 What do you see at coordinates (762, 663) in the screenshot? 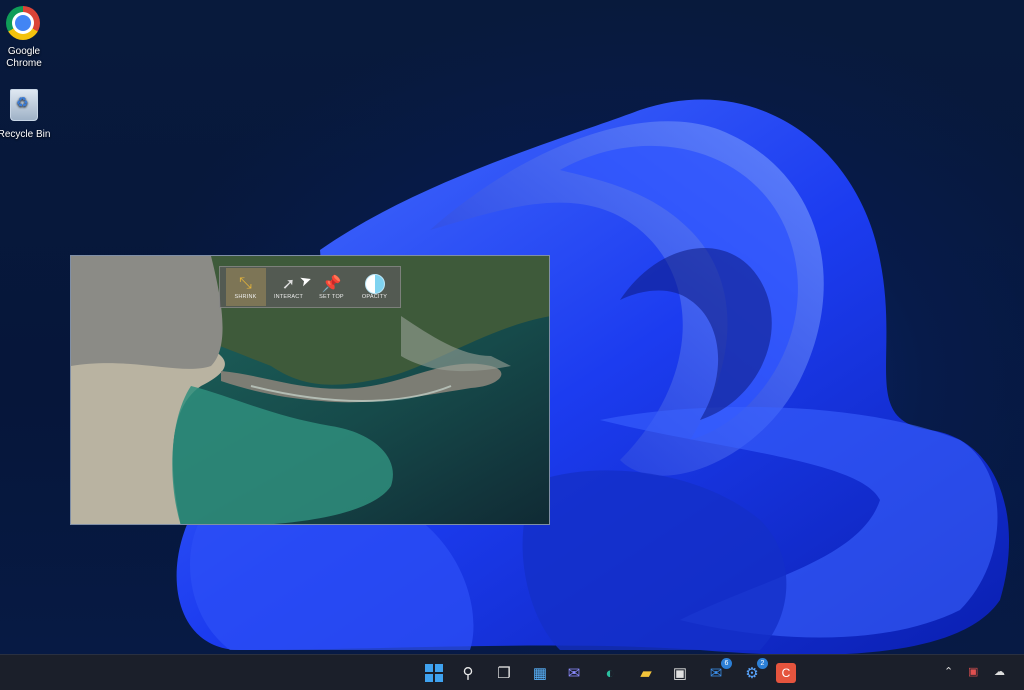
I see `app-badge: 2` at bounding box center [762, 663].